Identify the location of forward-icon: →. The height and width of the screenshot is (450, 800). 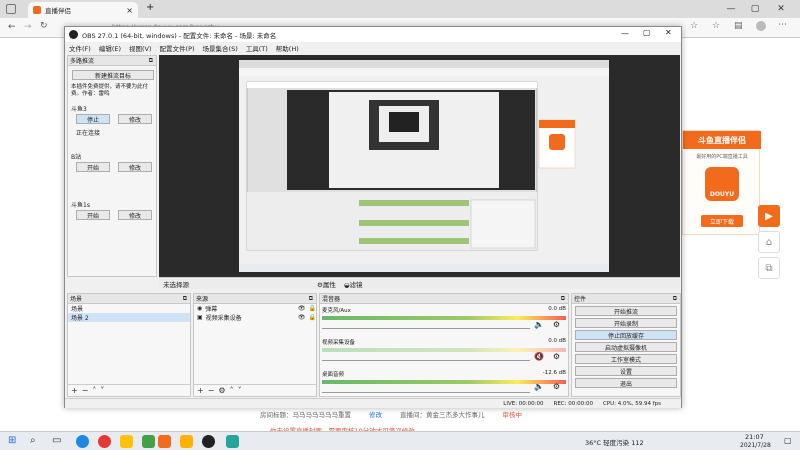
(28, 27).